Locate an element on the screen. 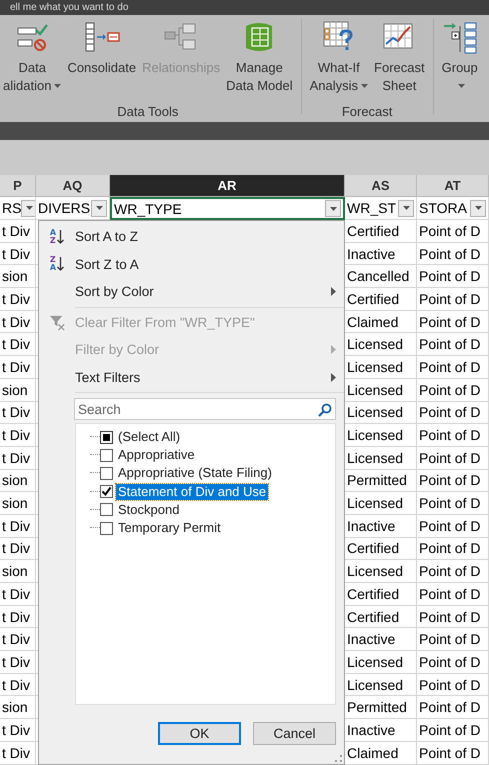 The width and height of the screenshot is (489, 765). ribbon-button: Forecast Sheet is located at coordinates (399, 59).